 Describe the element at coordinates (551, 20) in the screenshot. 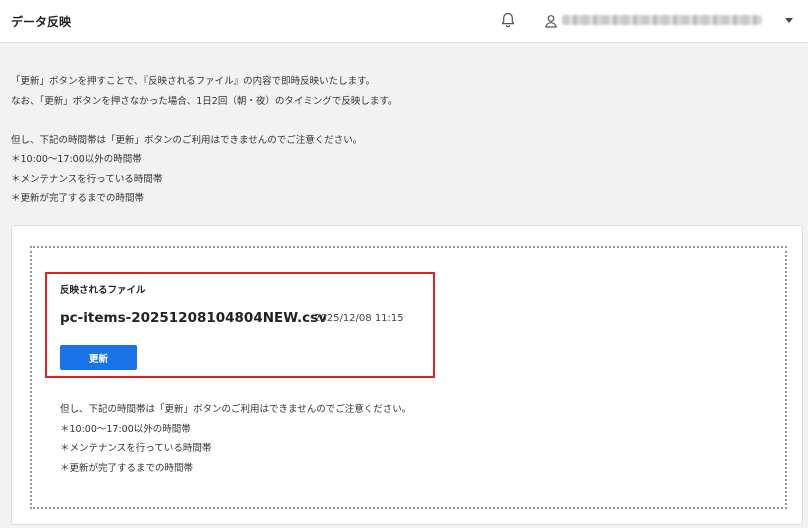

I see `user-icon` at that location.